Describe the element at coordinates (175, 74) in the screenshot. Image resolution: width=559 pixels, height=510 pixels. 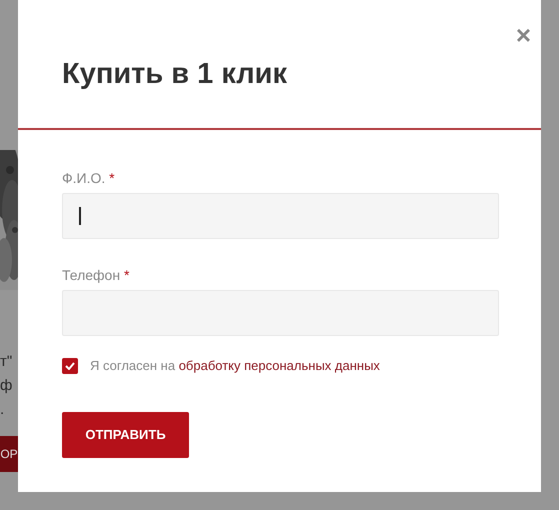
I see `modal-title: Купить в 1 клик` at that location.